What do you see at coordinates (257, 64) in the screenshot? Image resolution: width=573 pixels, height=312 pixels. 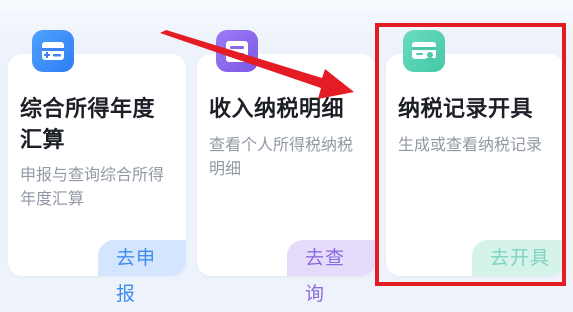 I see `pointer-arrow-icon` at bounding box center [257, 64].